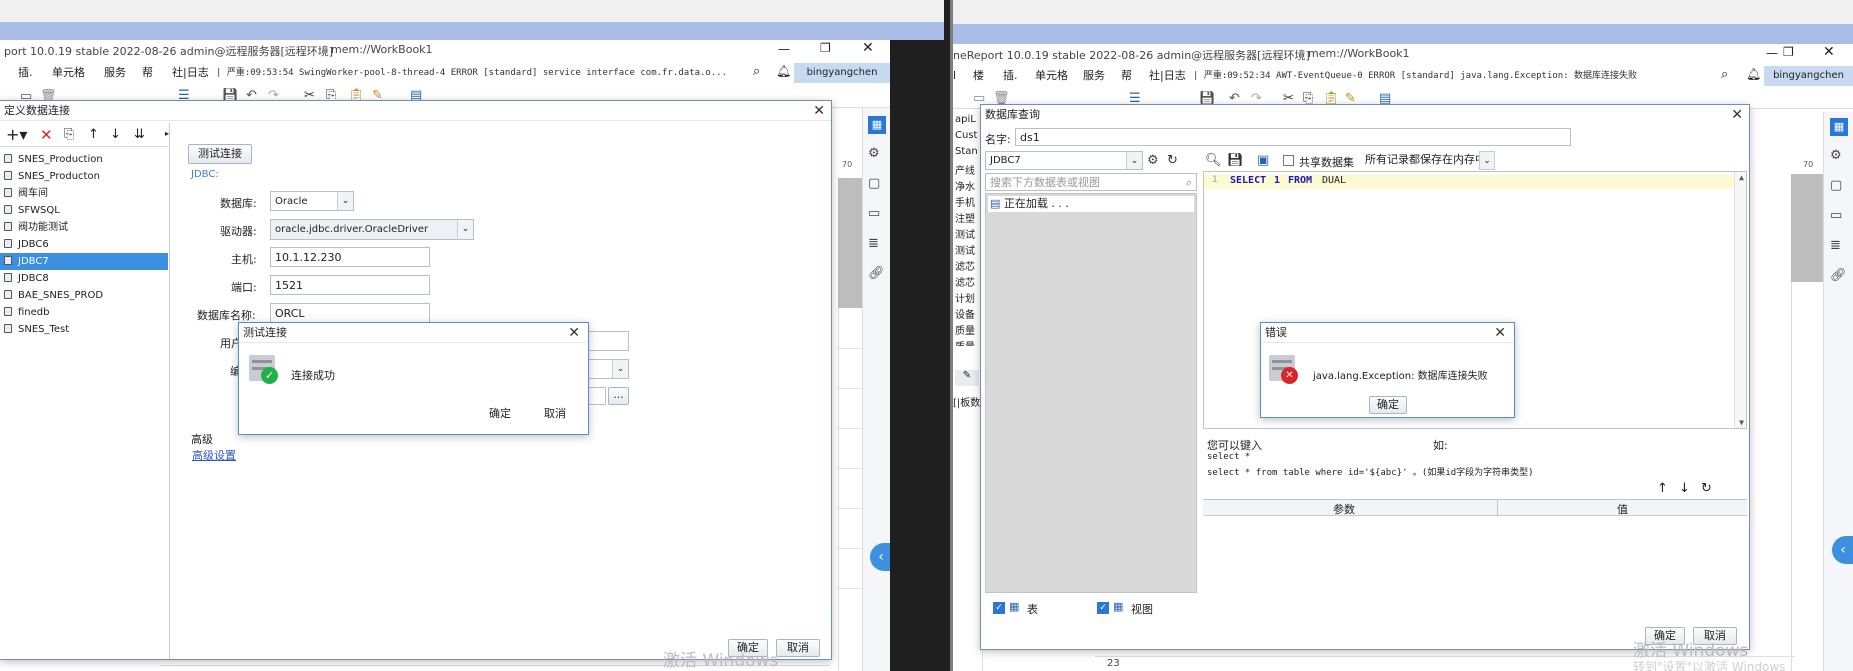 Image resolution: width=1853 pixels, height=671 pixels. Describe the element at coordinates (965, 201) in the screenshot. I see `dataset-item: 手机` at that location.